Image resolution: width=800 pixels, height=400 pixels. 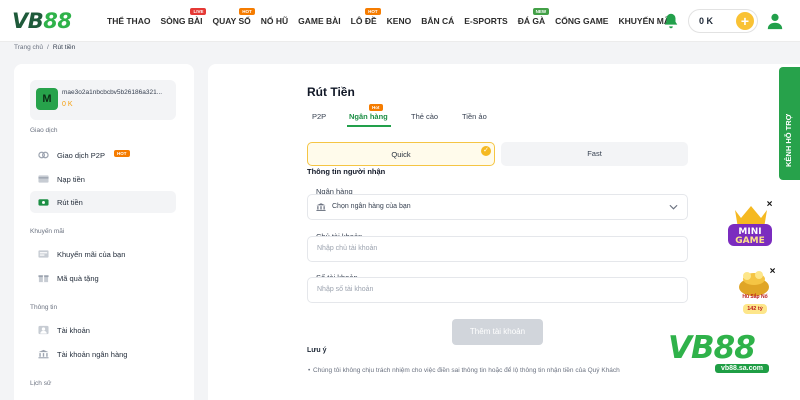 What do you see at coordinates (103, 100) in the screenshot?
I see `account-card: M mae3o2a1nbcbcbv5b26186a321... 0 K` at bounding box center [103, 100].